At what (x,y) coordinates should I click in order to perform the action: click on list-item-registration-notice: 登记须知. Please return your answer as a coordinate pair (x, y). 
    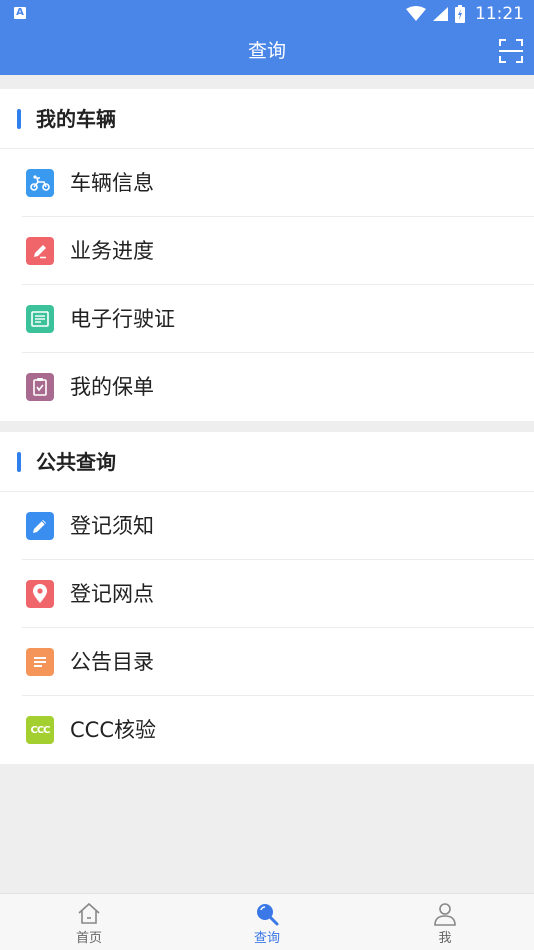
    Looking at the image, I should click on (267, 526).